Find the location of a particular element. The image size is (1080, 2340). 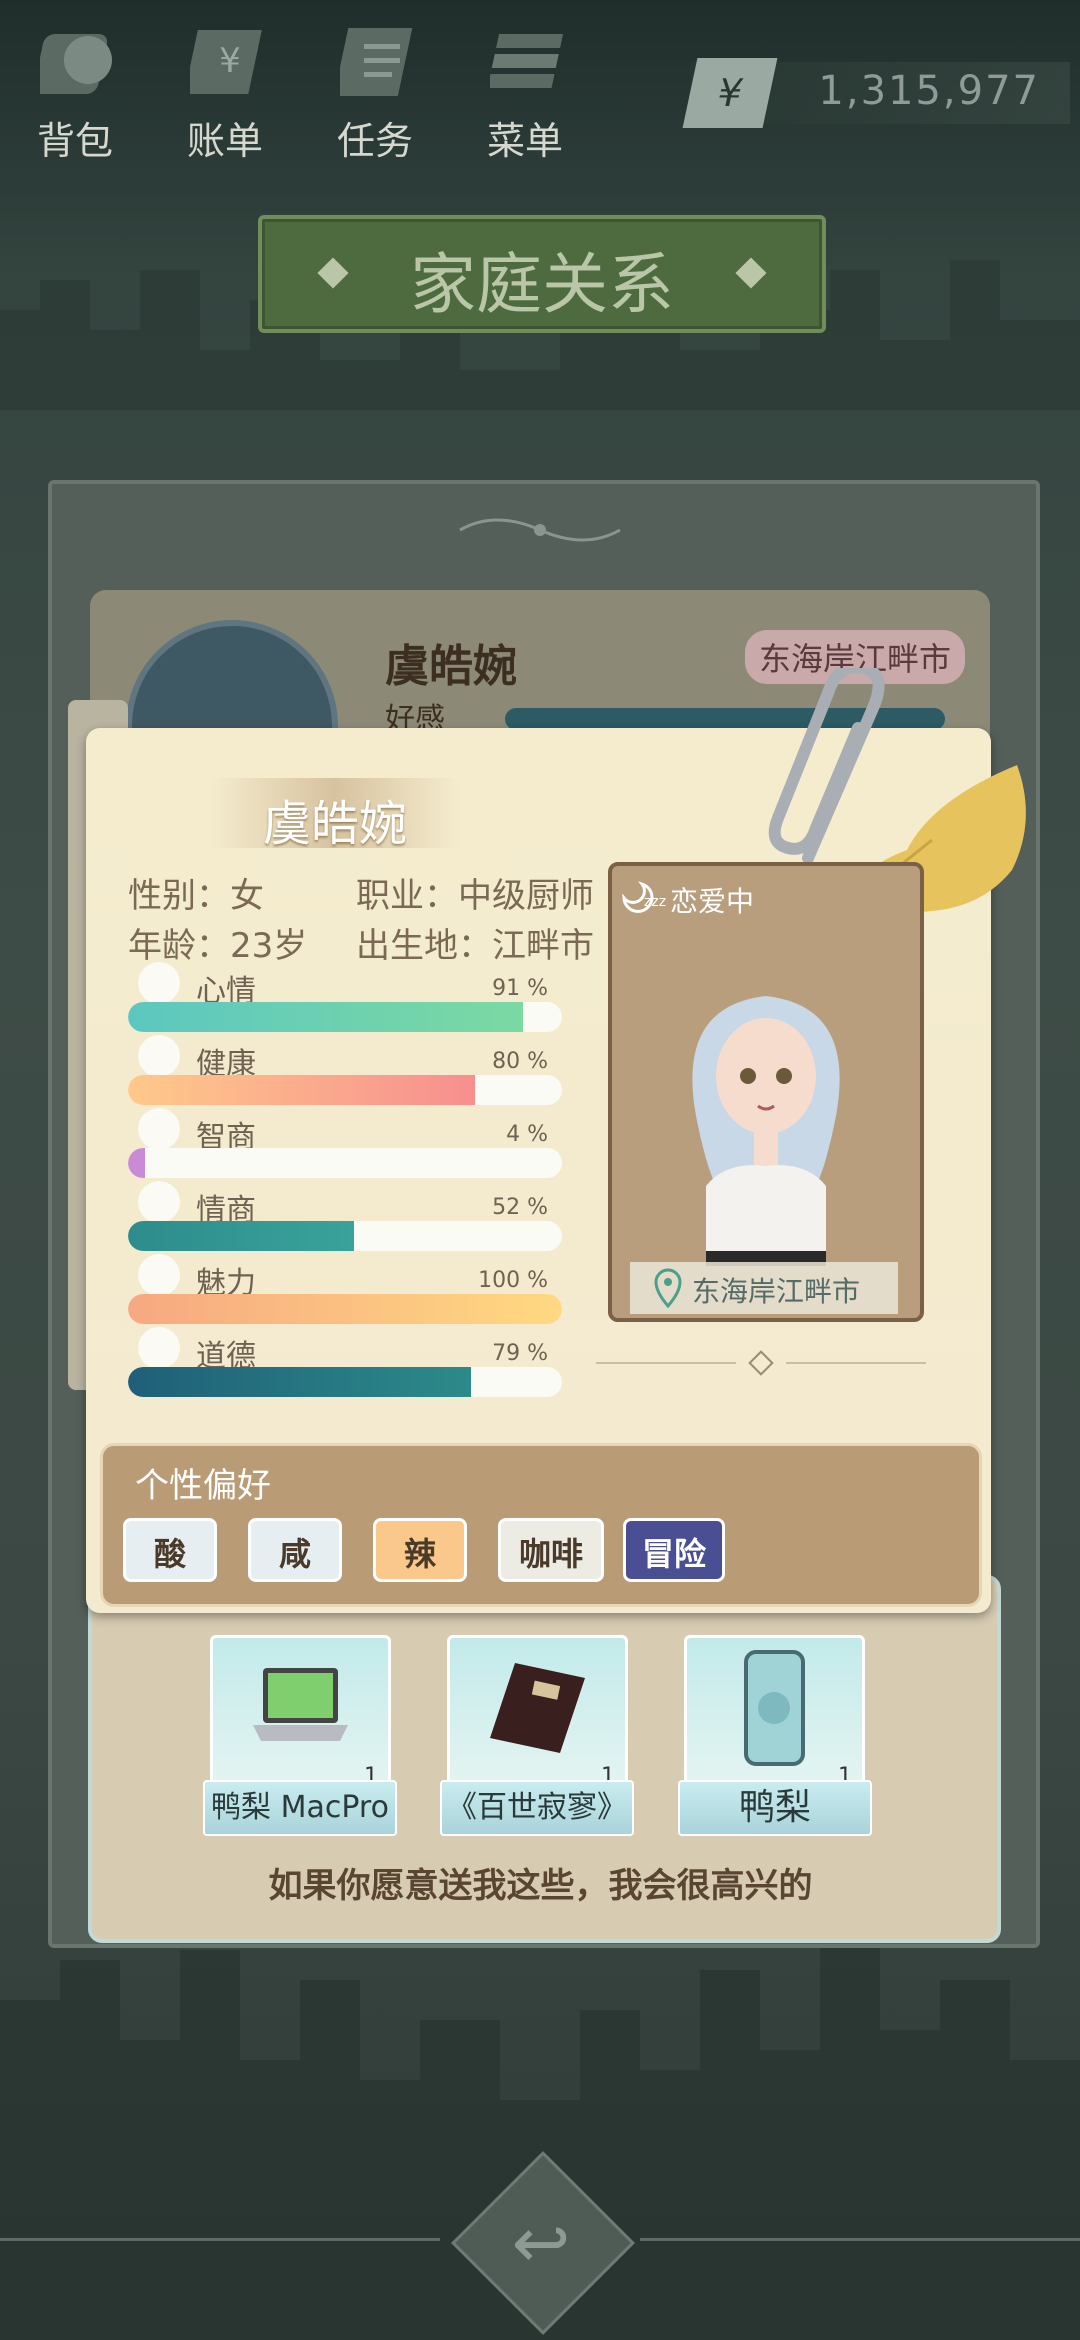

bottom-line-right is located at coordinates (860, 2239).